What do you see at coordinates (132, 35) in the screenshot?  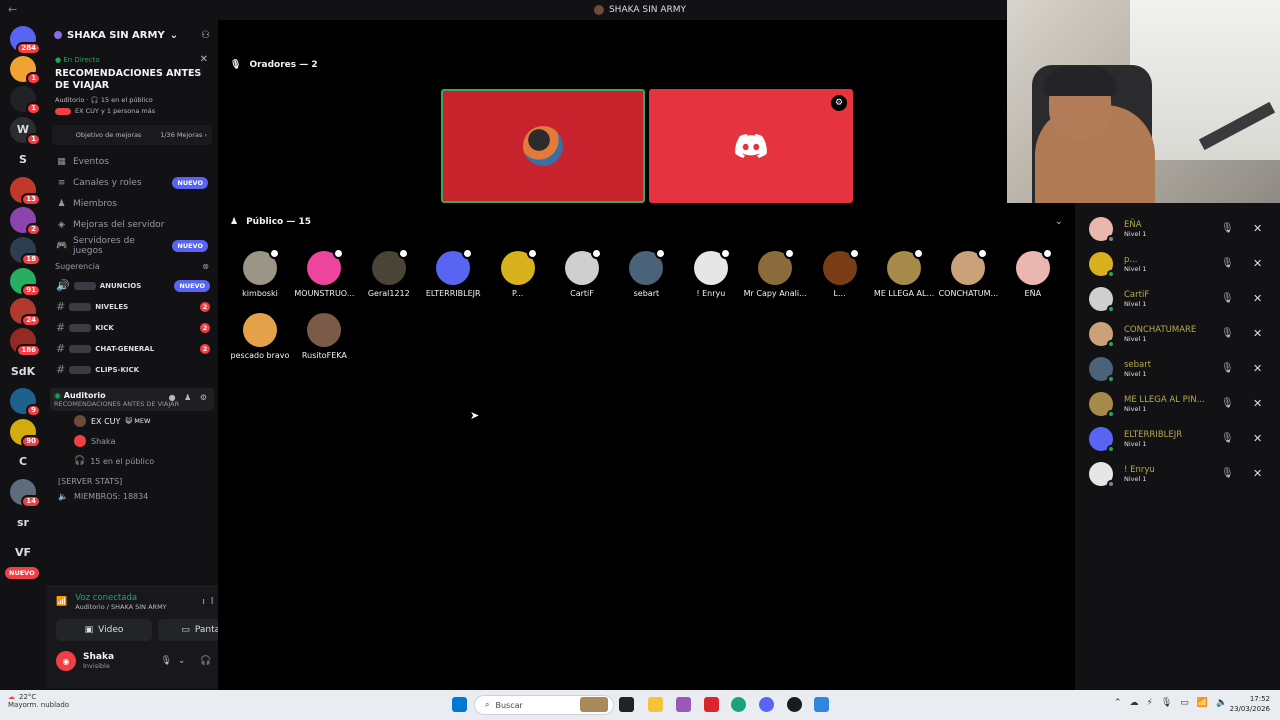 I see `guild-header: SHAKA SIN ARMY ⌄ ⚇` at bounding box center [132, 35].